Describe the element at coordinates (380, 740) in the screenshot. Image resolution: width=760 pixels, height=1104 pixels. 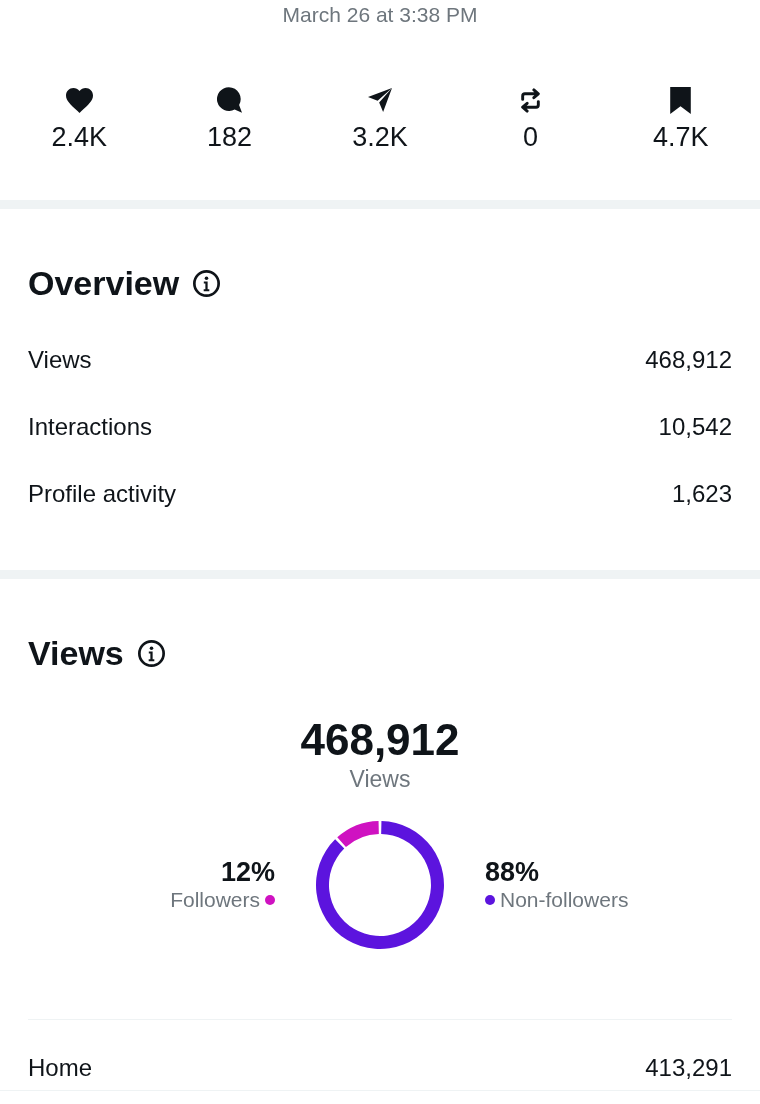
I see `views-total: 468,912` at that location.